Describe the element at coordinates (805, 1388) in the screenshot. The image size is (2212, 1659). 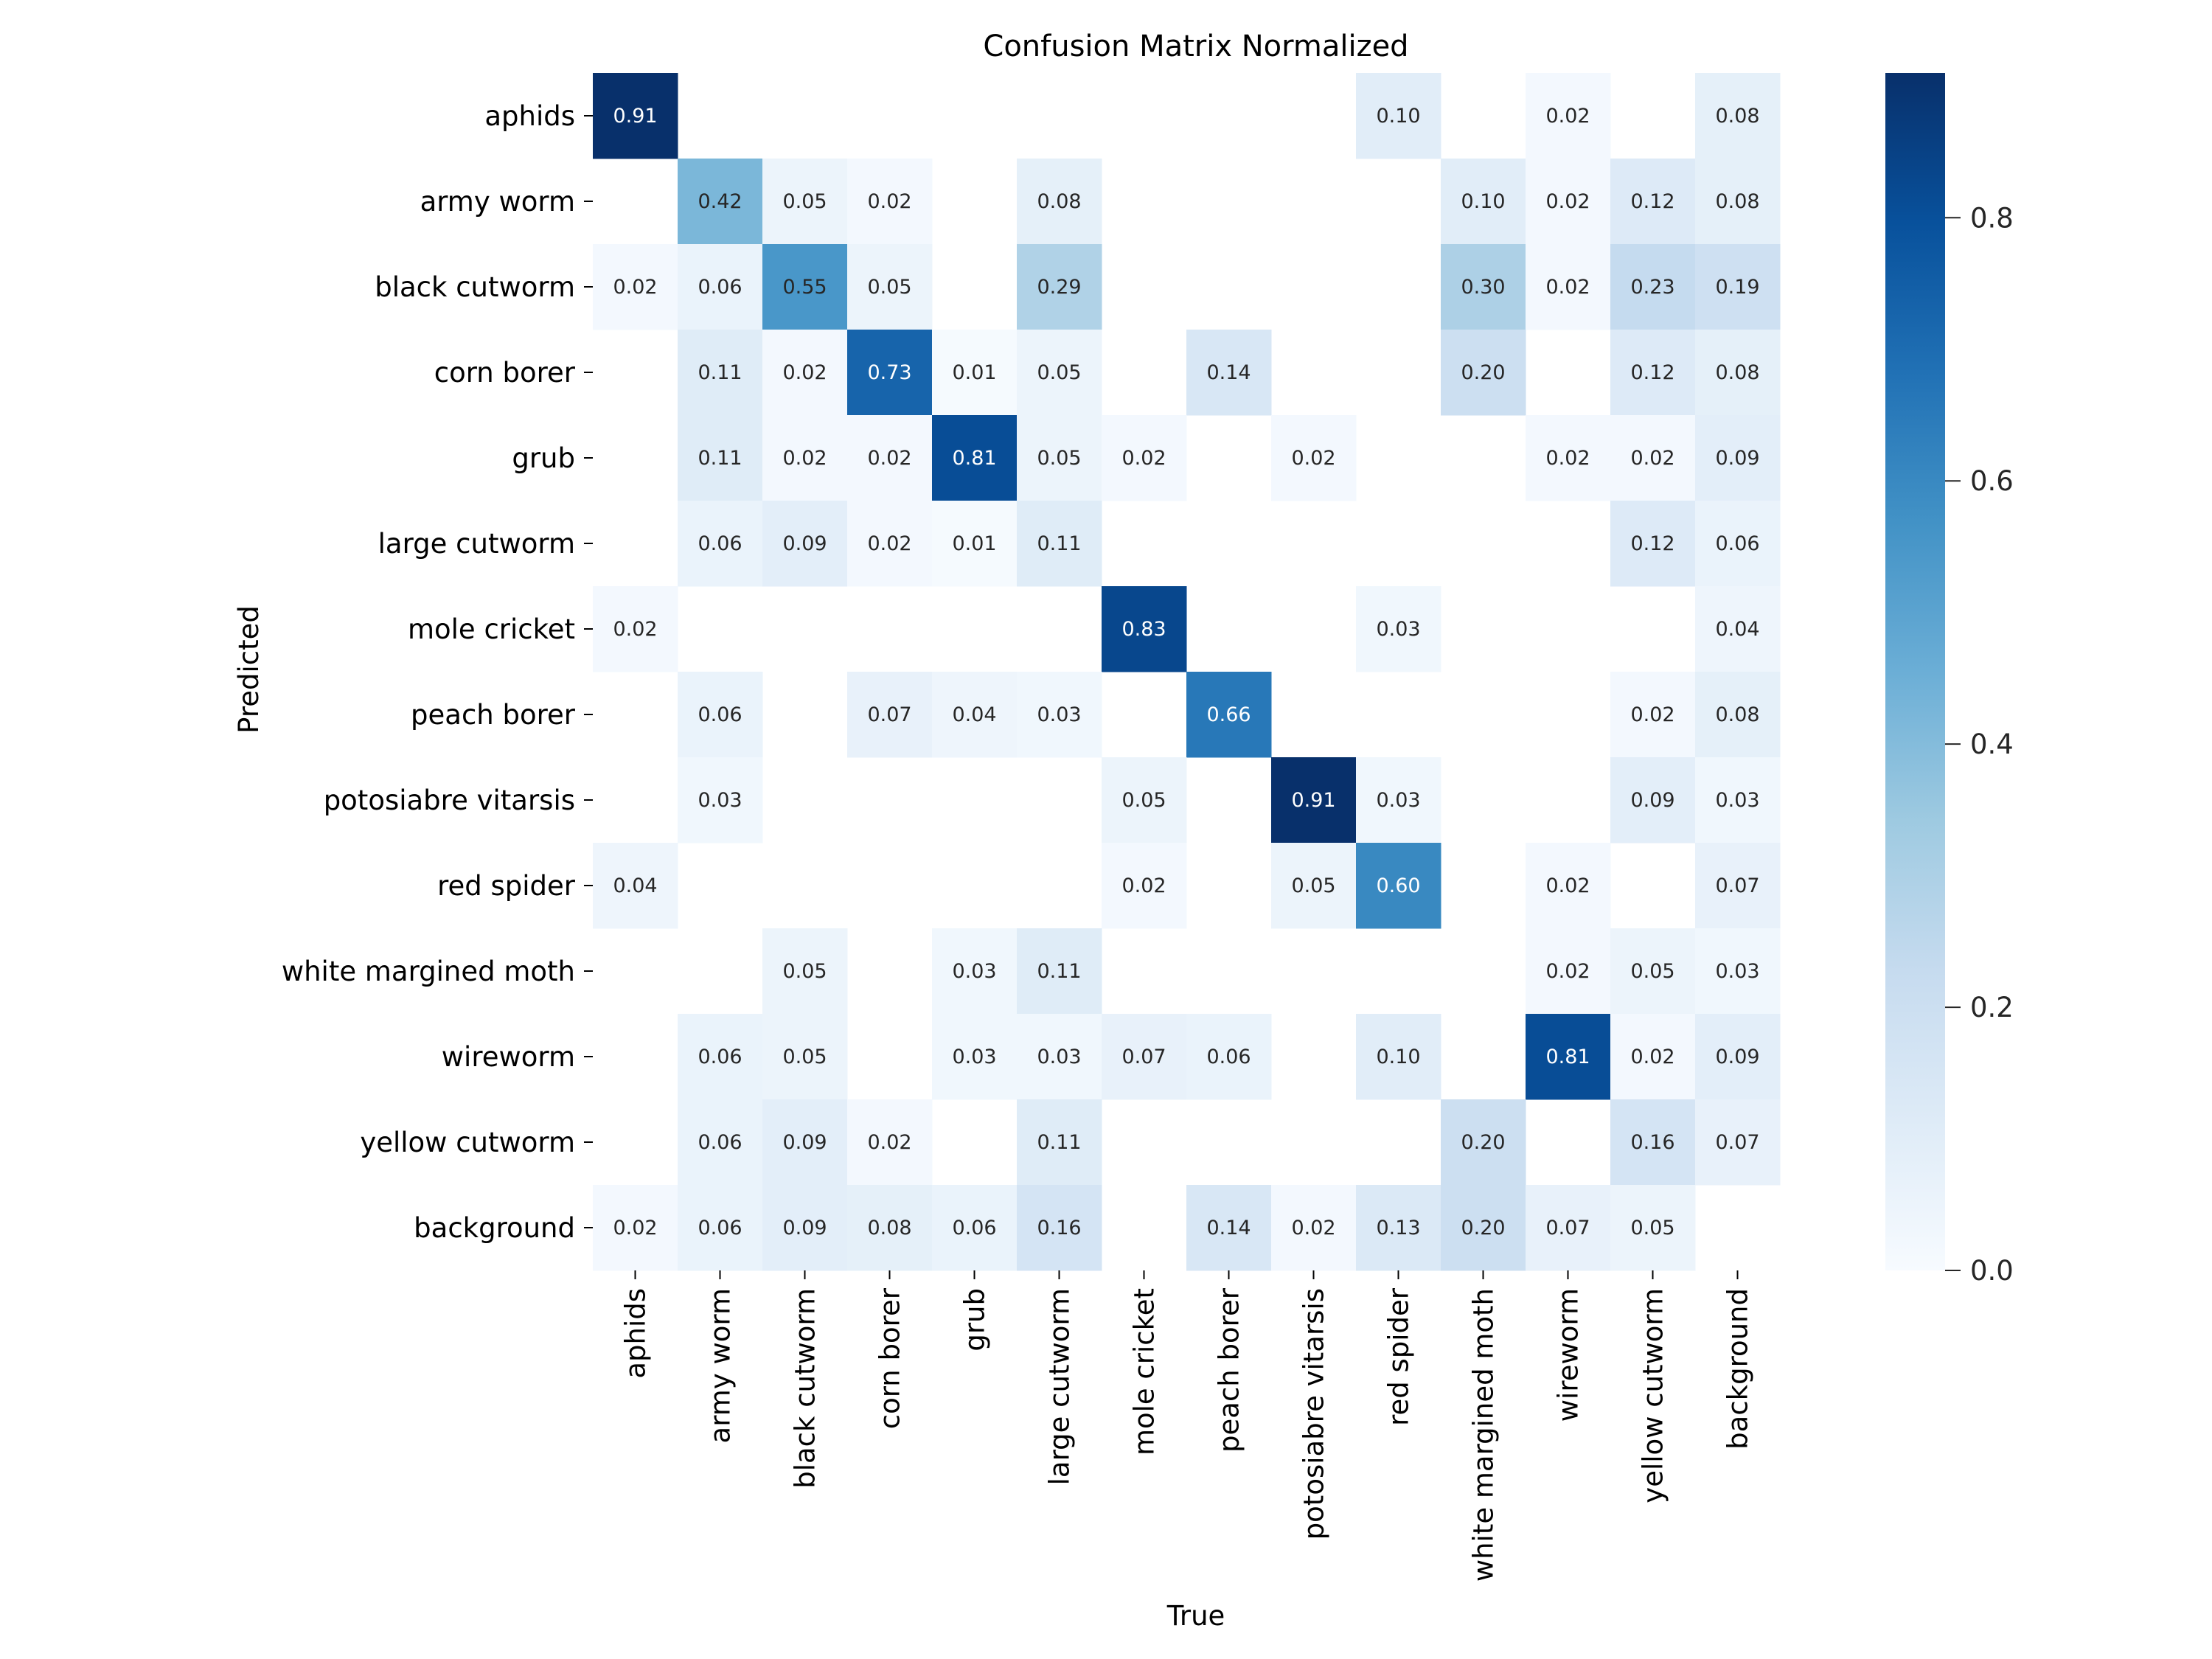
I see `x-tick-label: black cutworm` at that location.